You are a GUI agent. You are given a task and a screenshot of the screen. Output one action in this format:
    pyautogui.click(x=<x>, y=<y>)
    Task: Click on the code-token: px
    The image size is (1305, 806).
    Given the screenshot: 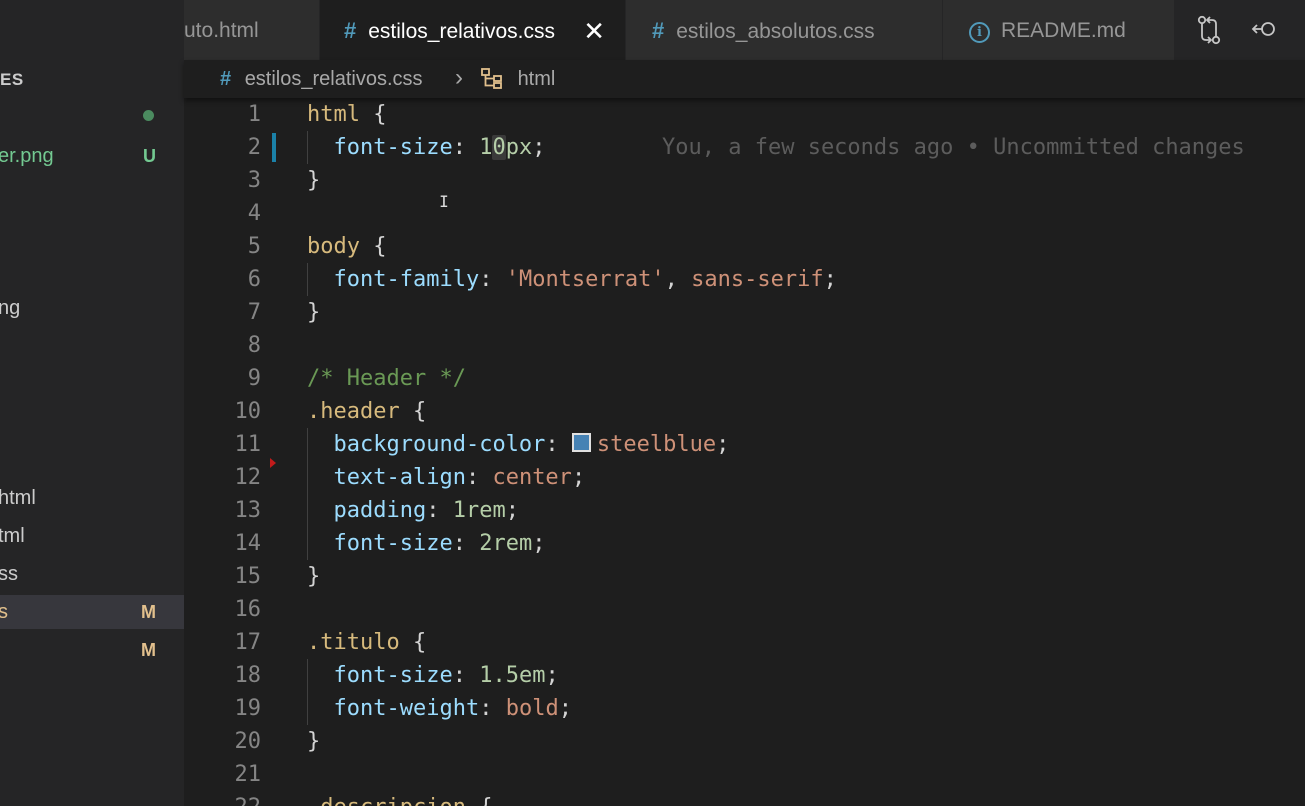 What is the action you would take?
    pyautogui.click(x=519, y=147)
    